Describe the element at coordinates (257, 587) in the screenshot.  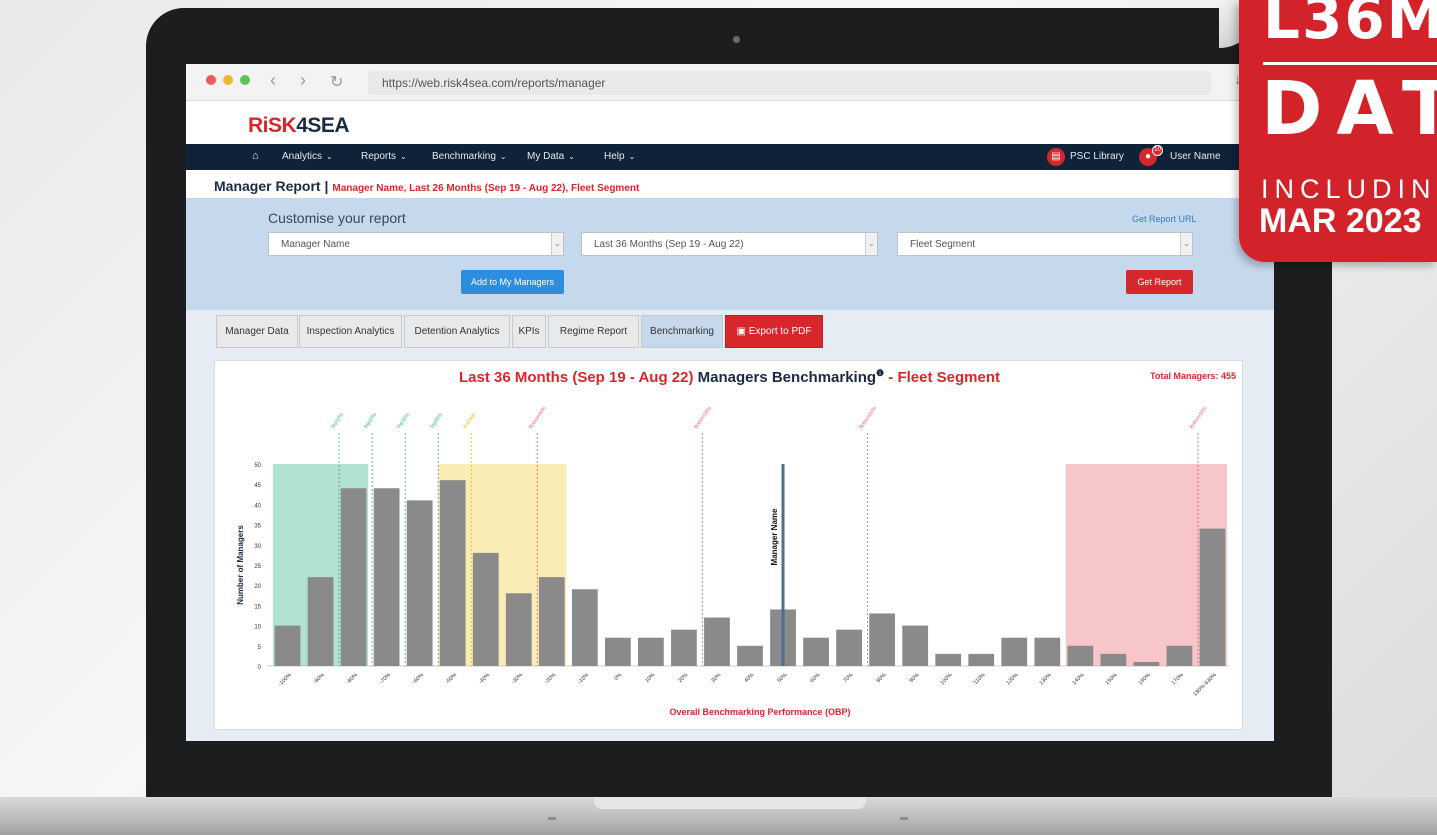
I see `y-tick-label: 20` at that location.